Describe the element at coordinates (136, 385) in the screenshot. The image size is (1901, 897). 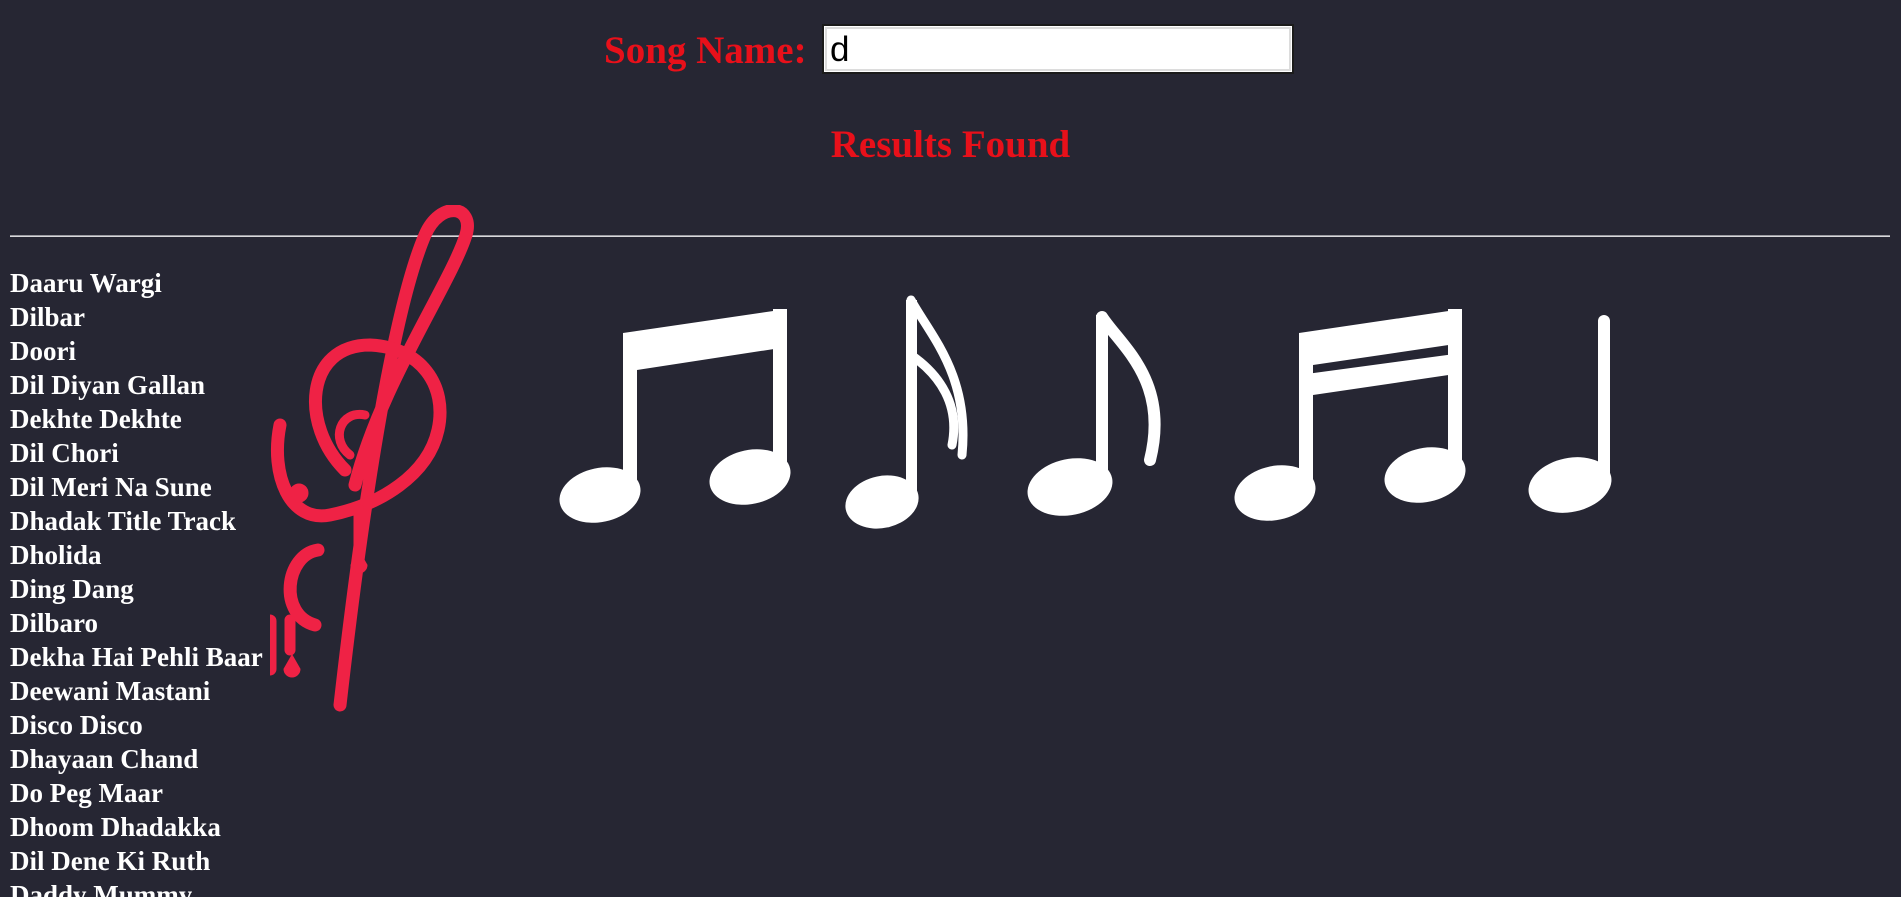
I see `list-item: Dil Diyan Gallan` at that location.